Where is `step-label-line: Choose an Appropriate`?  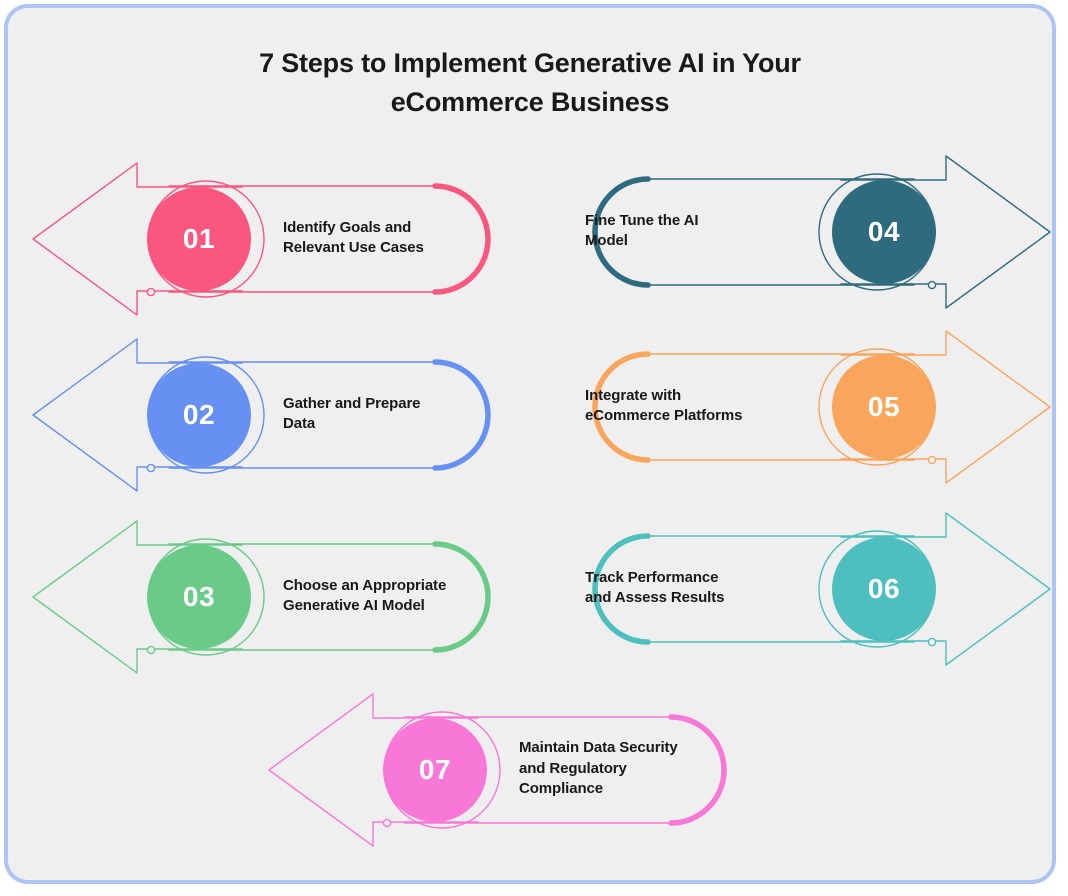 step-label-line: Choose an Appropriate is located at coordinates (365, 585).